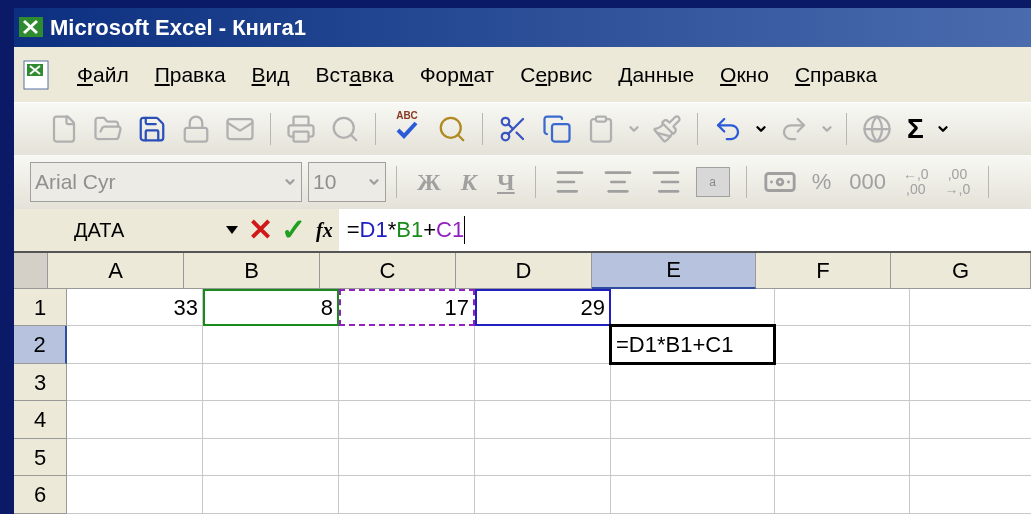  I want to click on column-header: B, so click(252, 271).